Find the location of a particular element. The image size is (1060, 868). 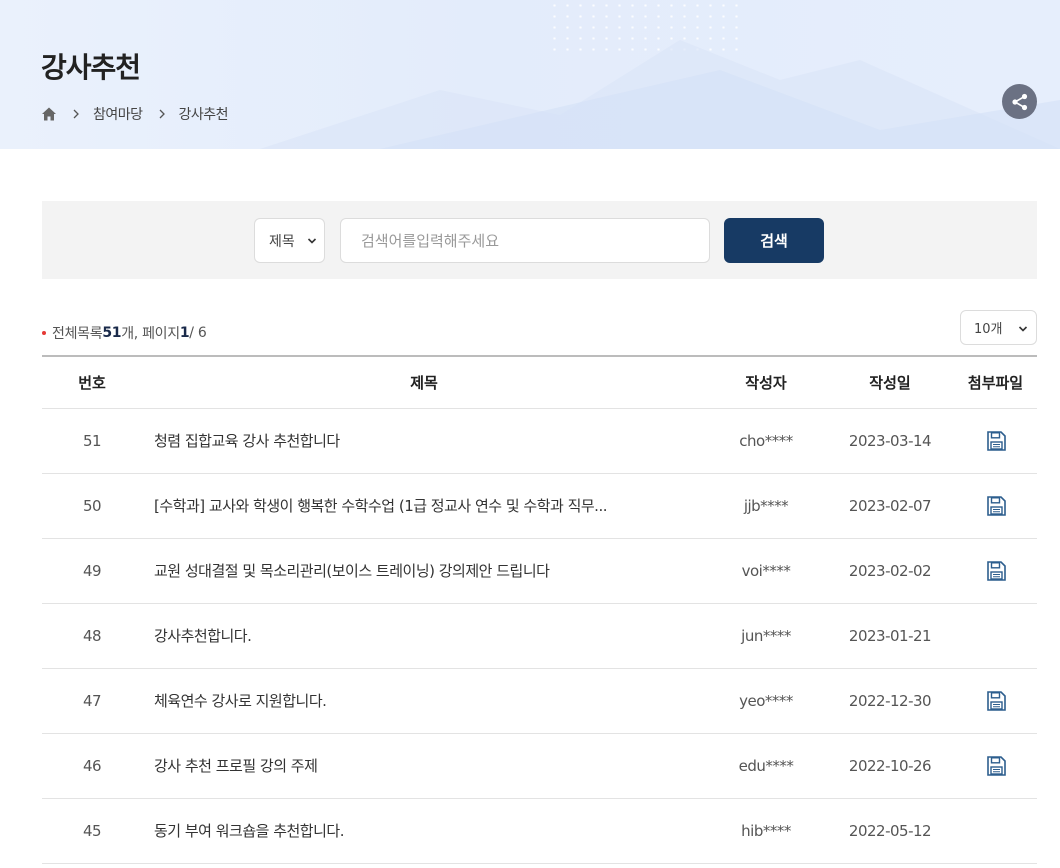

home-icon is located at coordinates (49, 114).